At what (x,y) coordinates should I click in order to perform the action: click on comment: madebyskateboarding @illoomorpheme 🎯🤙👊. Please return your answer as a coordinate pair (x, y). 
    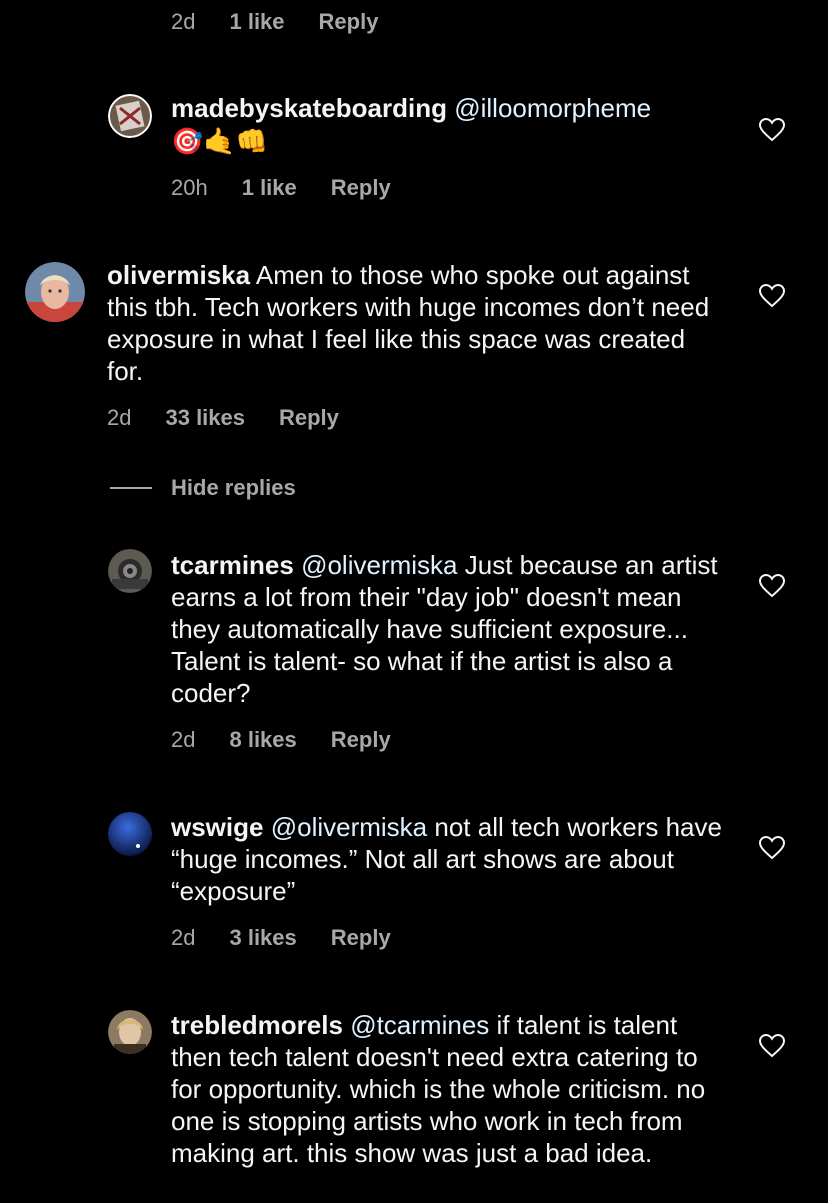
    Looking at the image, I should click on (451, 125).